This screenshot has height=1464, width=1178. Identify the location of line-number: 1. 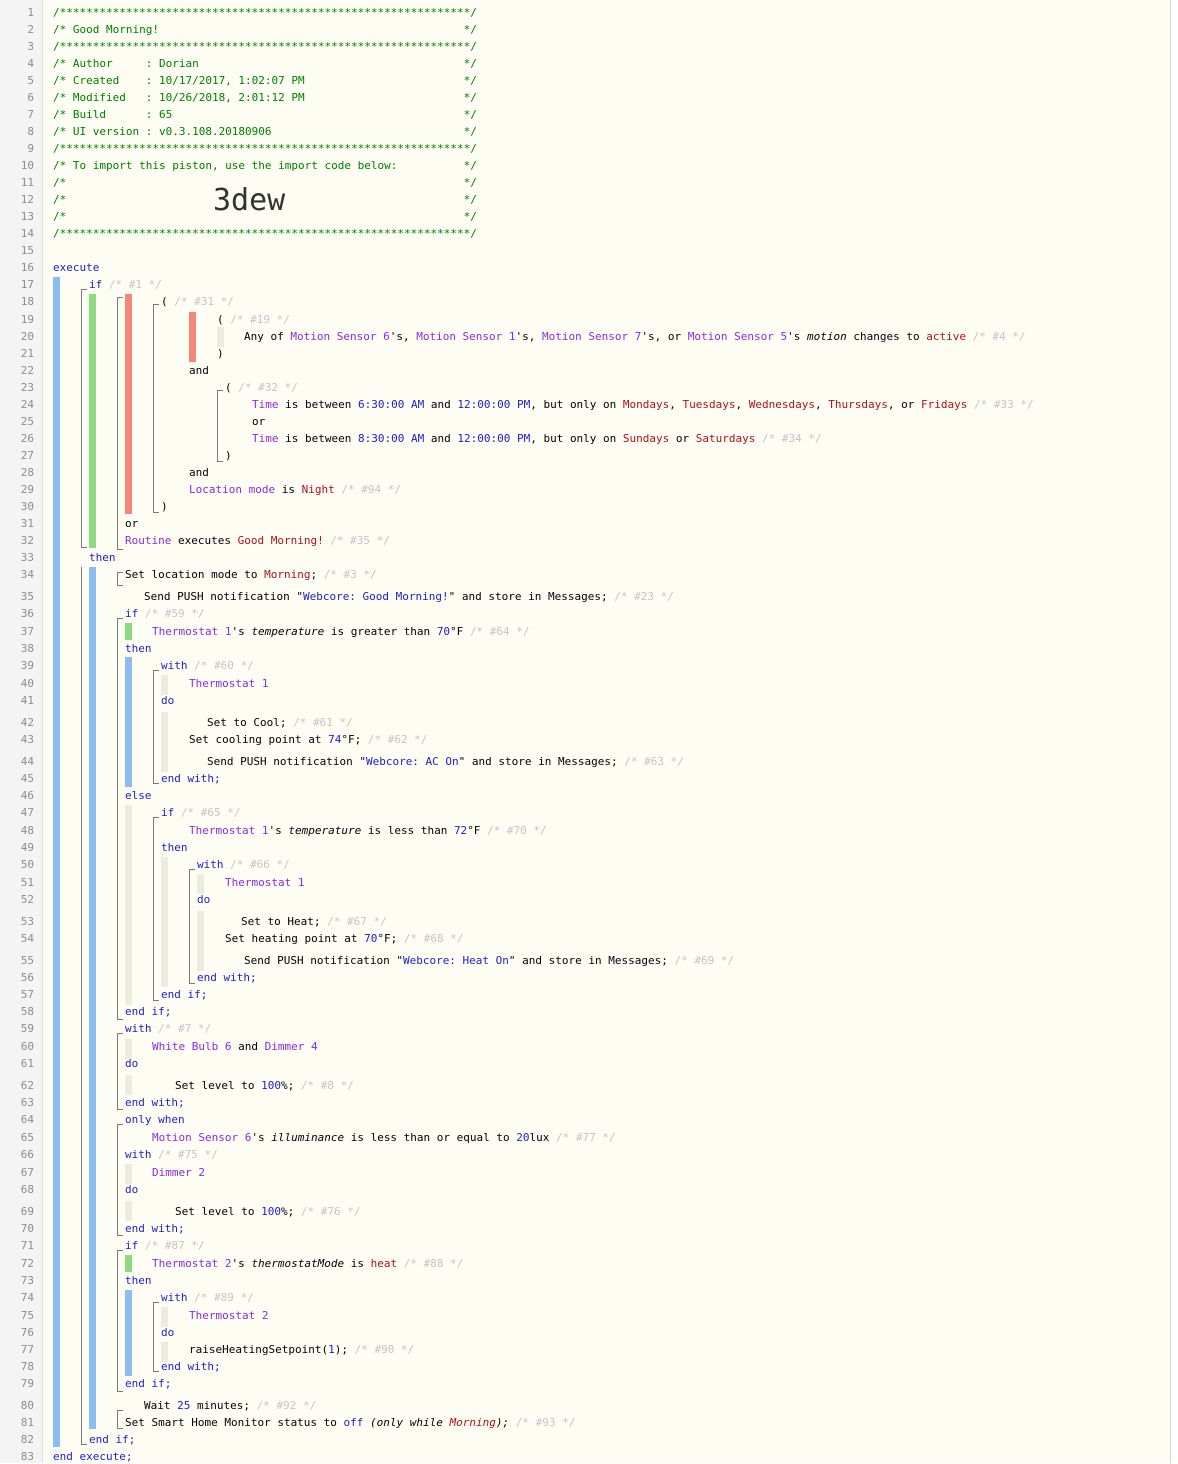
(30, 12).